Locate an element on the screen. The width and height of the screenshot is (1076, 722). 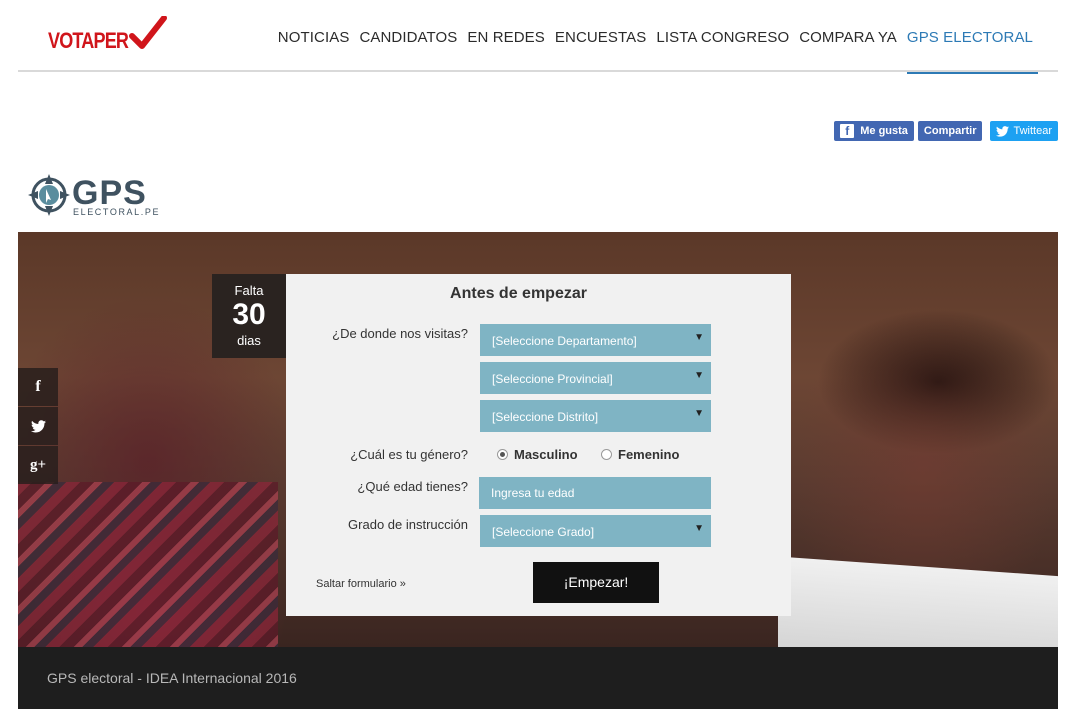
twitter-side-button is located at coordinates (38, 426).